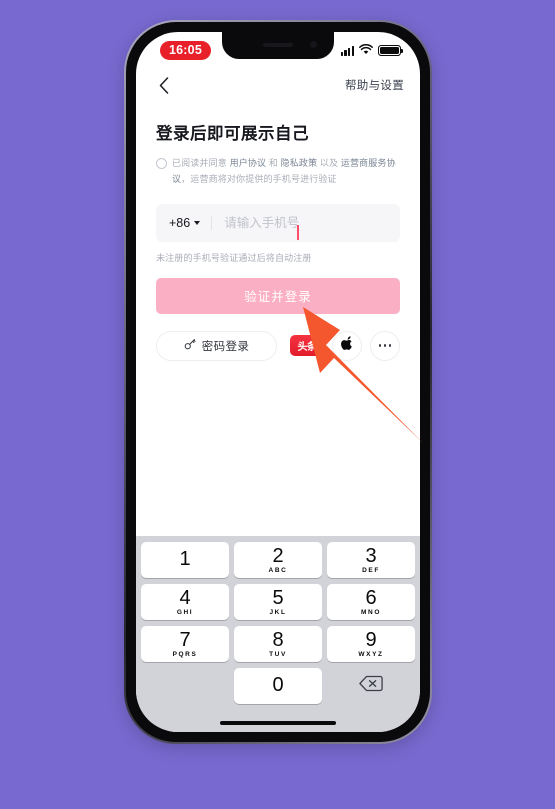 Image resolution: width=555 pixels, height=809 pixels. I want to click on apple-logo-icon, so click(347, 345).